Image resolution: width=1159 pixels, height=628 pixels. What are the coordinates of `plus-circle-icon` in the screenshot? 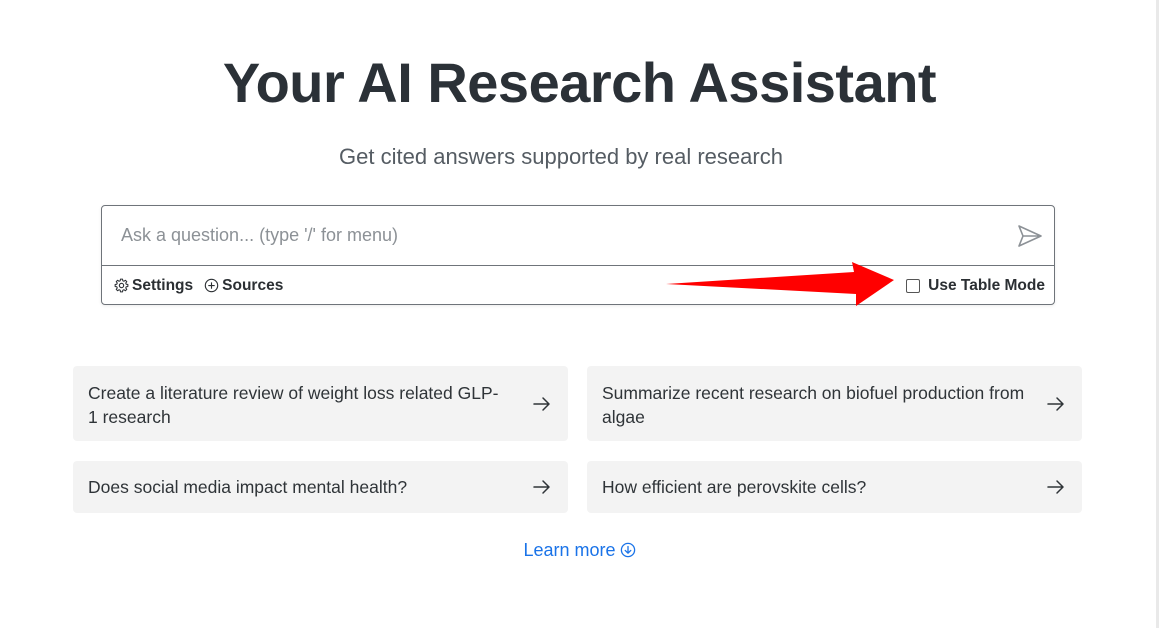 It's located at (211, 285).